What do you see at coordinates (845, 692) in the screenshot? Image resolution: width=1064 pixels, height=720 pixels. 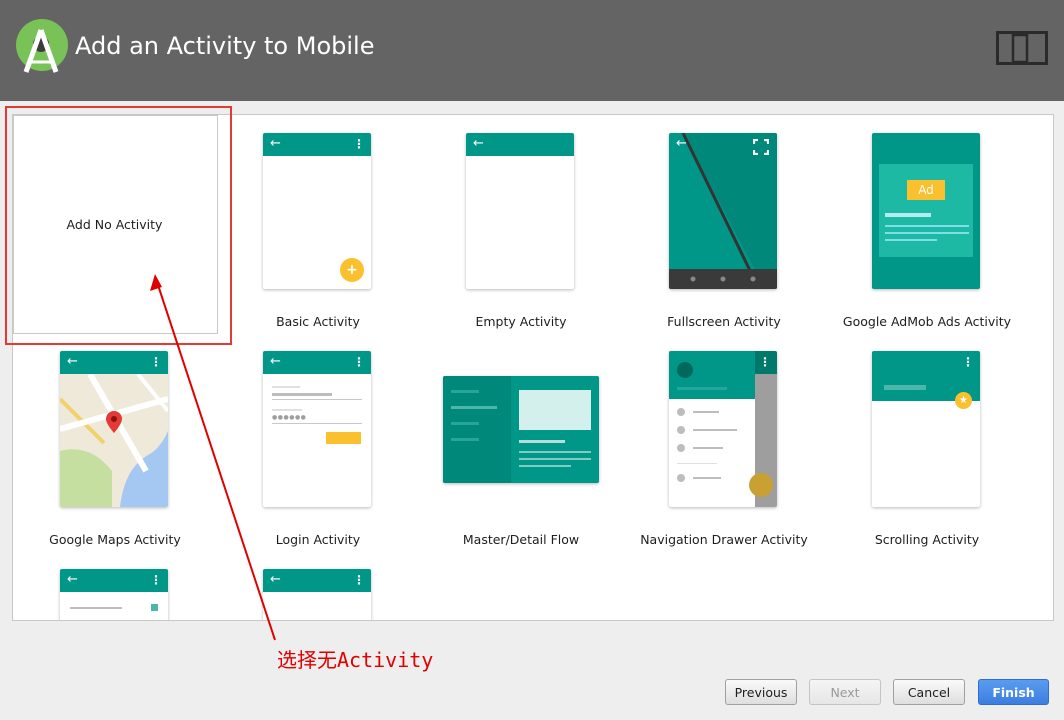 I see `next-button: Next` at bounding box center [845, 692].